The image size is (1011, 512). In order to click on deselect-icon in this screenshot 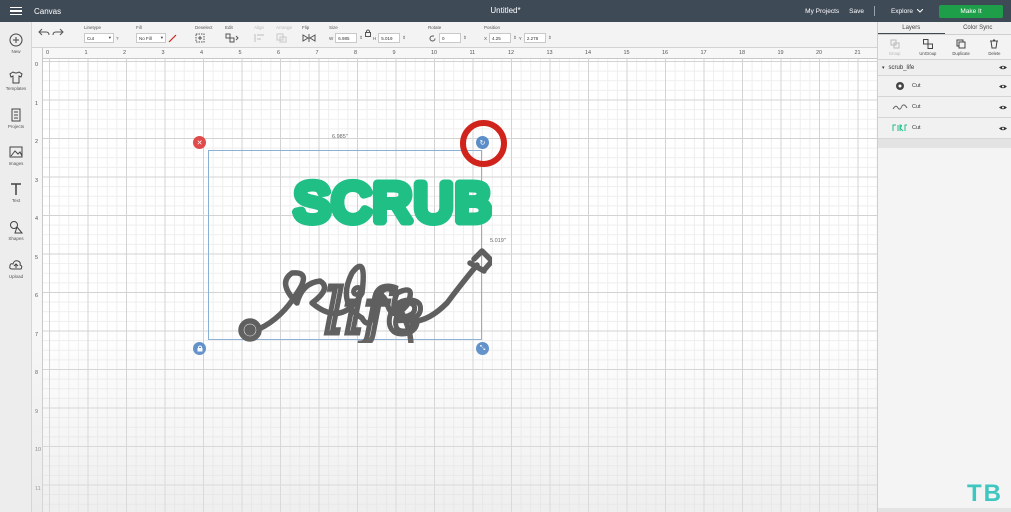, I will do `click(200, 38)`.